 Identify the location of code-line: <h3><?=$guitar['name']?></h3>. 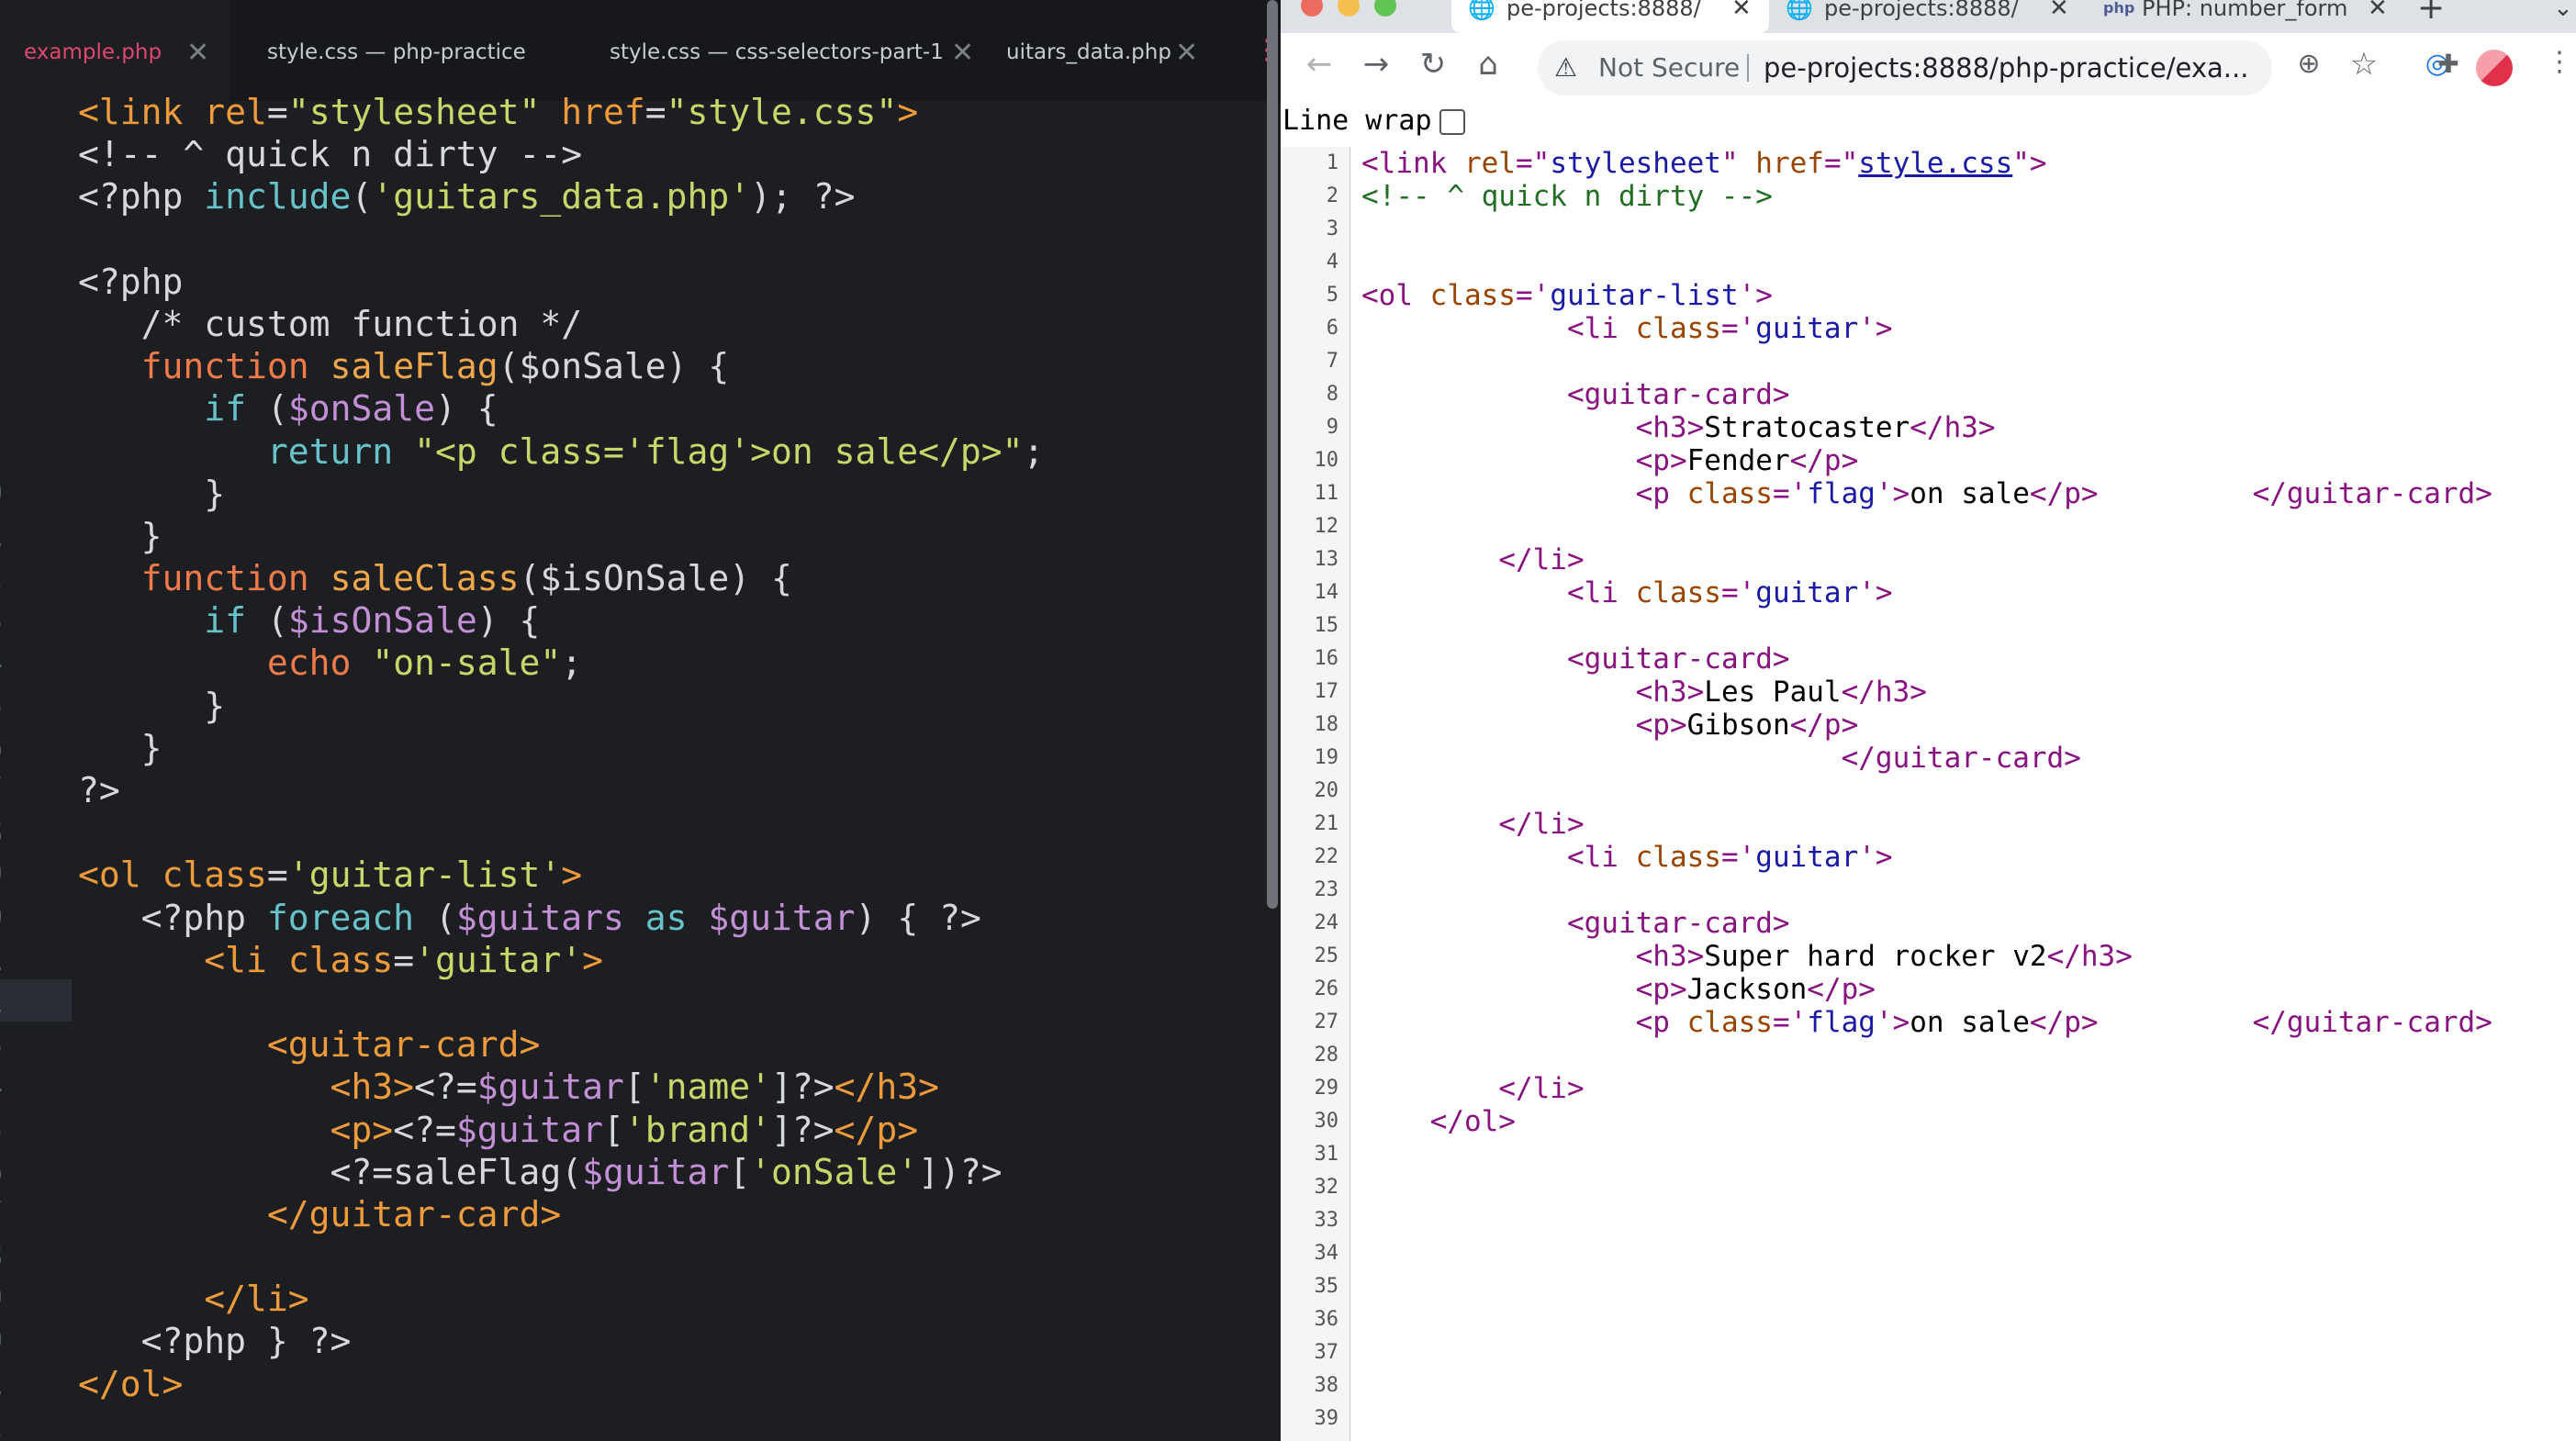
(635, 1087).